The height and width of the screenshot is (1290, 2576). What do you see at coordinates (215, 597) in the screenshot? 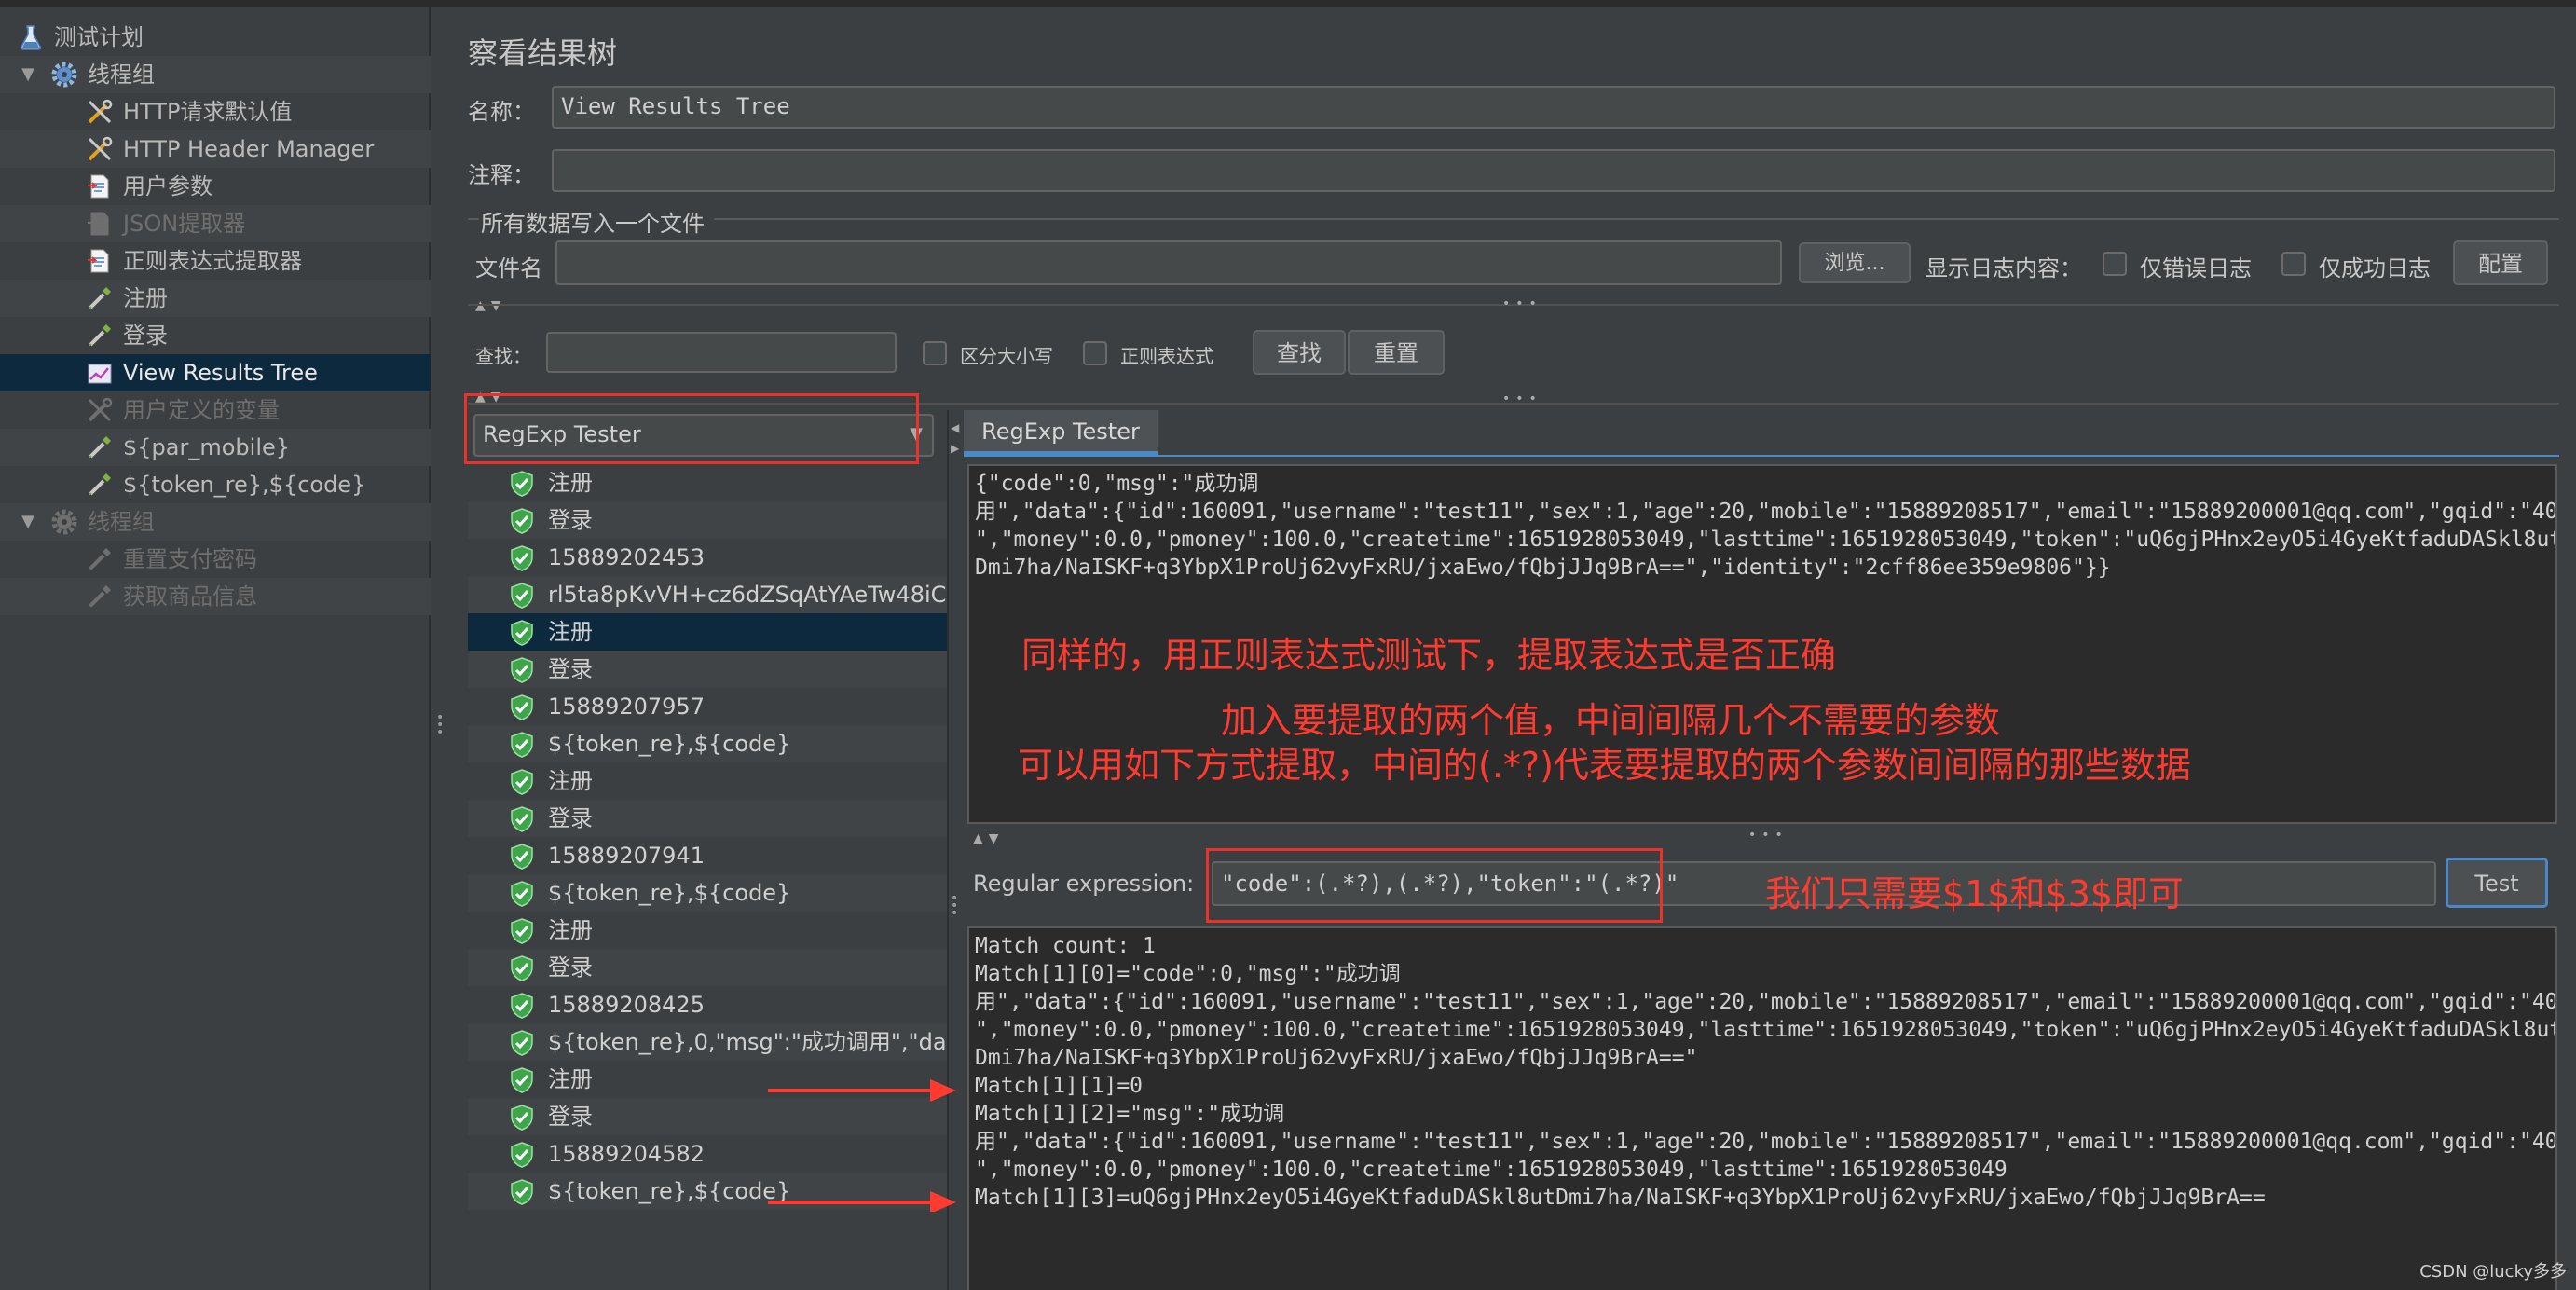
I see `tree-item: 获取商品信息` at bounding box center [215, 597].